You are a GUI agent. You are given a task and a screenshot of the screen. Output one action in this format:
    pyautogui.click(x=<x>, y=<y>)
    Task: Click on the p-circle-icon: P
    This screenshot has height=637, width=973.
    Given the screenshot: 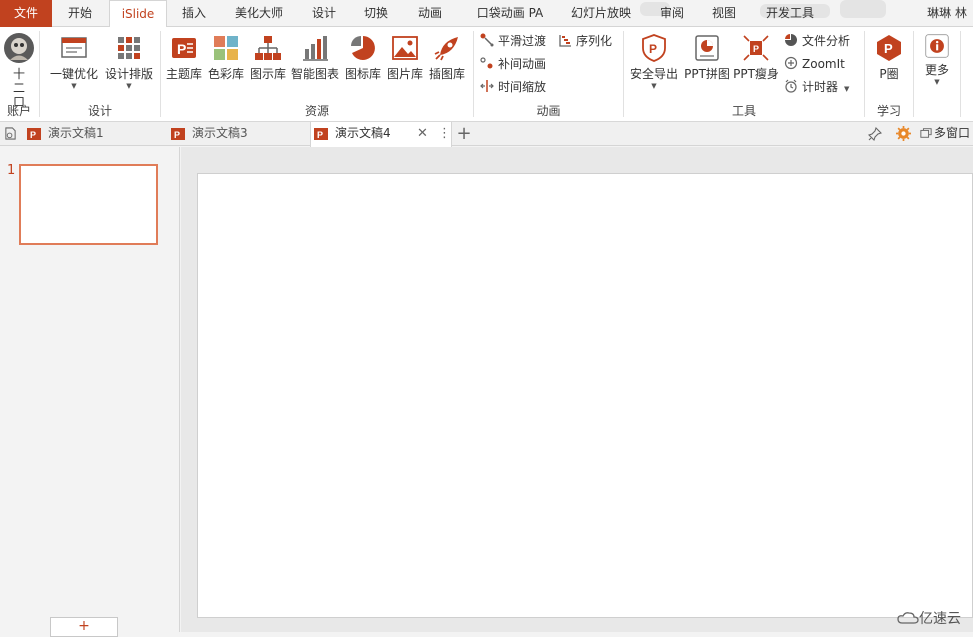 What is the action you would take?
    pyautogui.click(x=889, y=48)
    